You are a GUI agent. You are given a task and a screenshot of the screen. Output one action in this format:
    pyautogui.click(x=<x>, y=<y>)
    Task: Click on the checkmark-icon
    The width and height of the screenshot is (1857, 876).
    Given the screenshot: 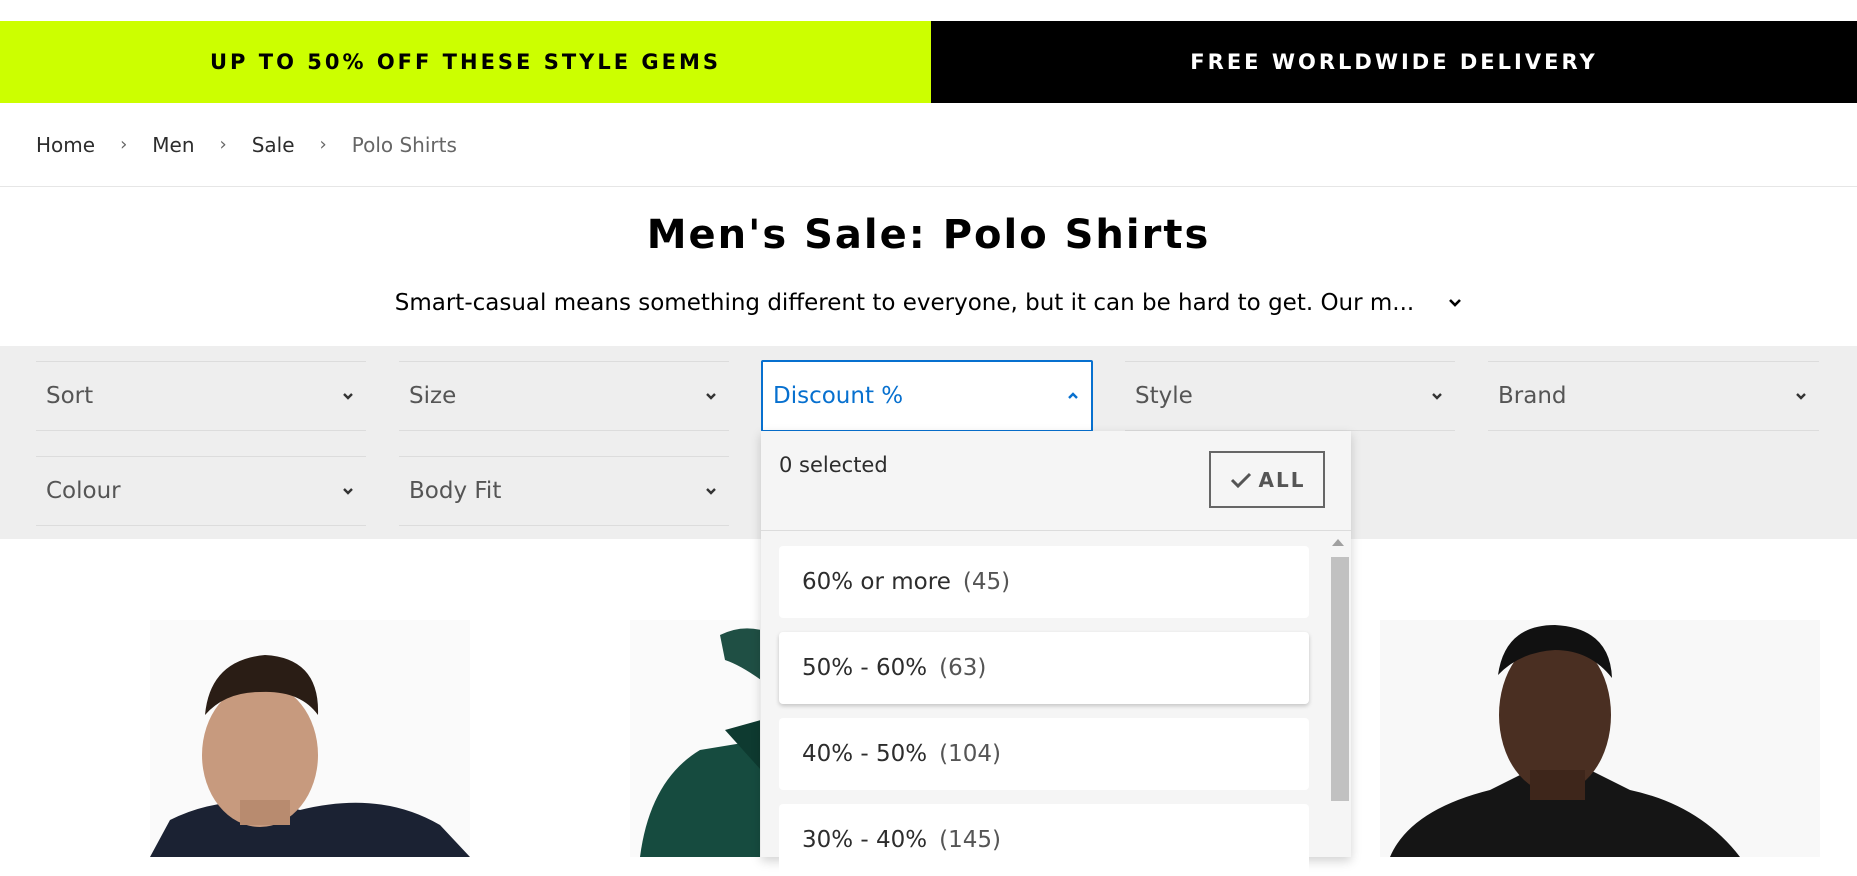 What is the action you would take?
    pyautogui.click(x=1240, y=480)
    